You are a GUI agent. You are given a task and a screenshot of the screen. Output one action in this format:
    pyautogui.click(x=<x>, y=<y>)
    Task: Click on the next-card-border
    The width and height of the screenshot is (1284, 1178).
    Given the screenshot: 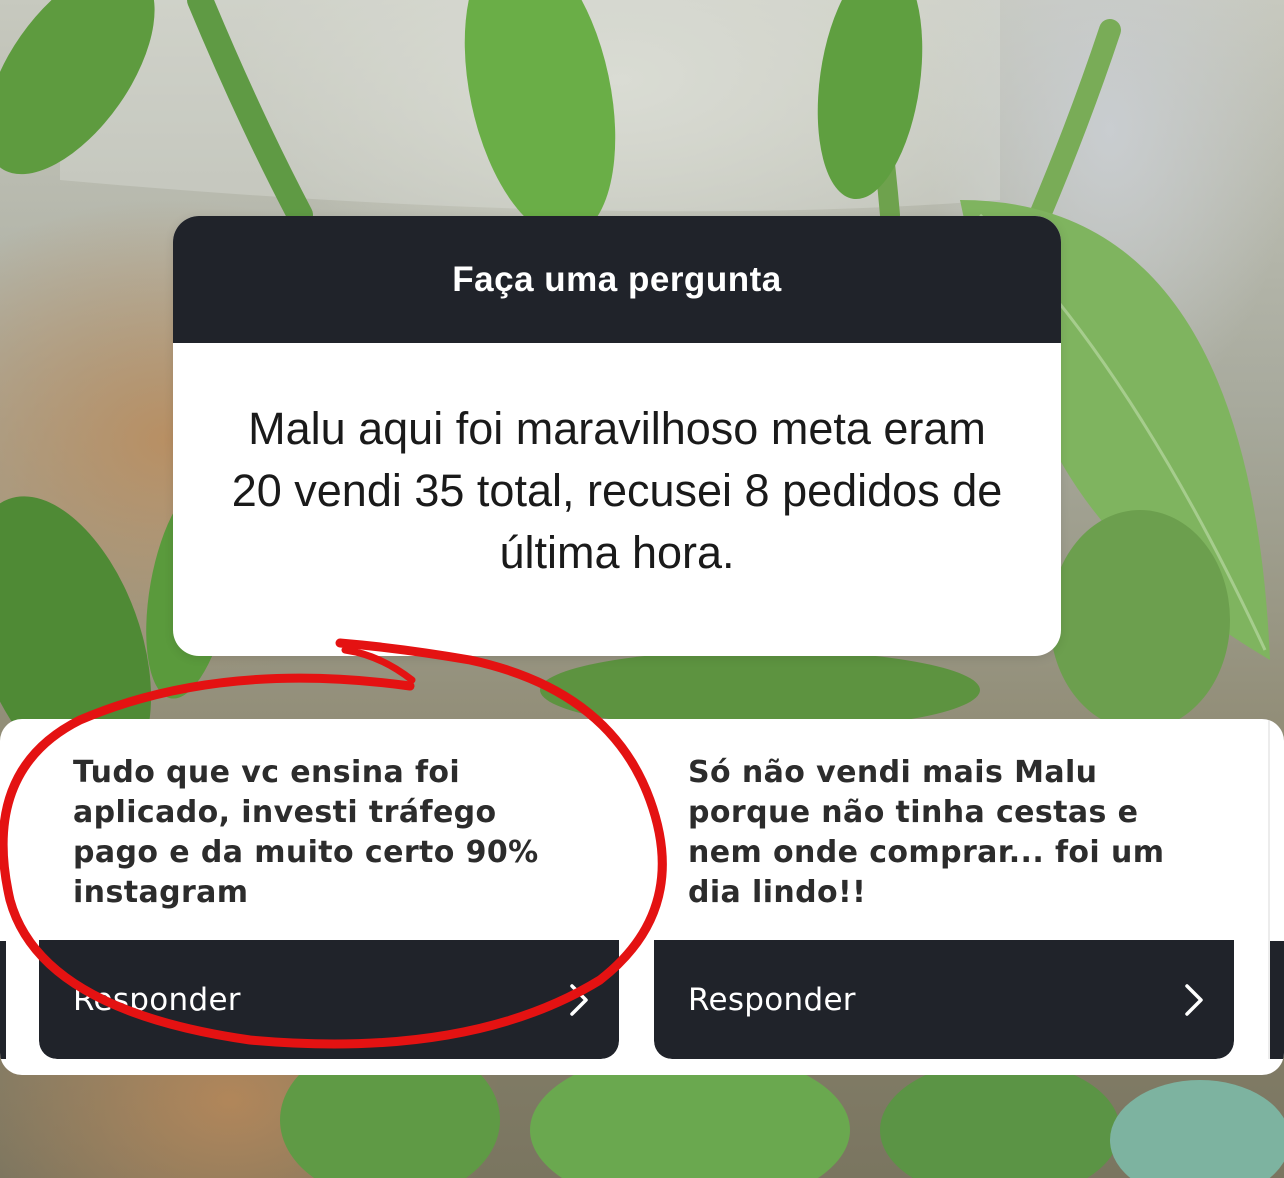 What is the action you would take?
    pyautogui.click(x=1269, y=889)
    